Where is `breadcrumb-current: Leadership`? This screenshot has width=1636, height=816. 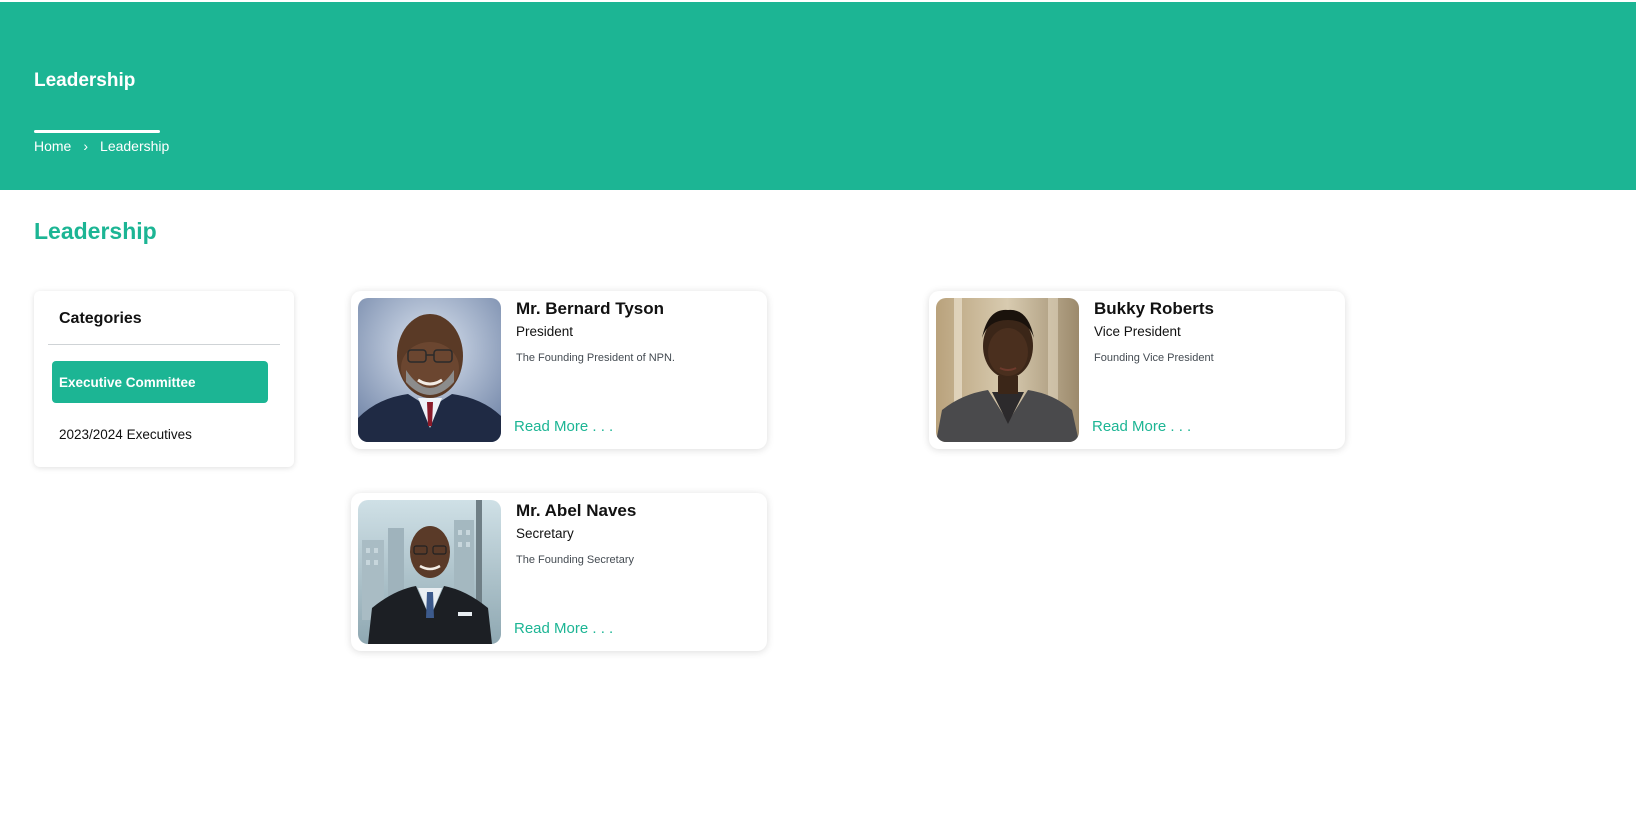
breadcrumb-current: Leadership is located at coordinates (135, 146).